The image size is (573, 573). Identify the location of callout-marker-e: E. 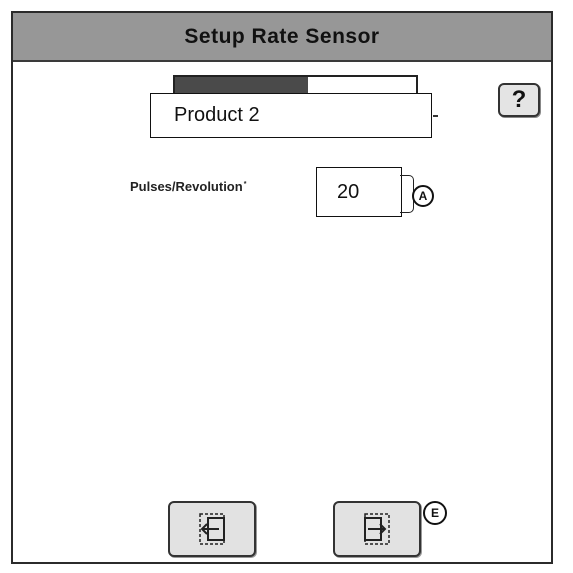
(435, 513).